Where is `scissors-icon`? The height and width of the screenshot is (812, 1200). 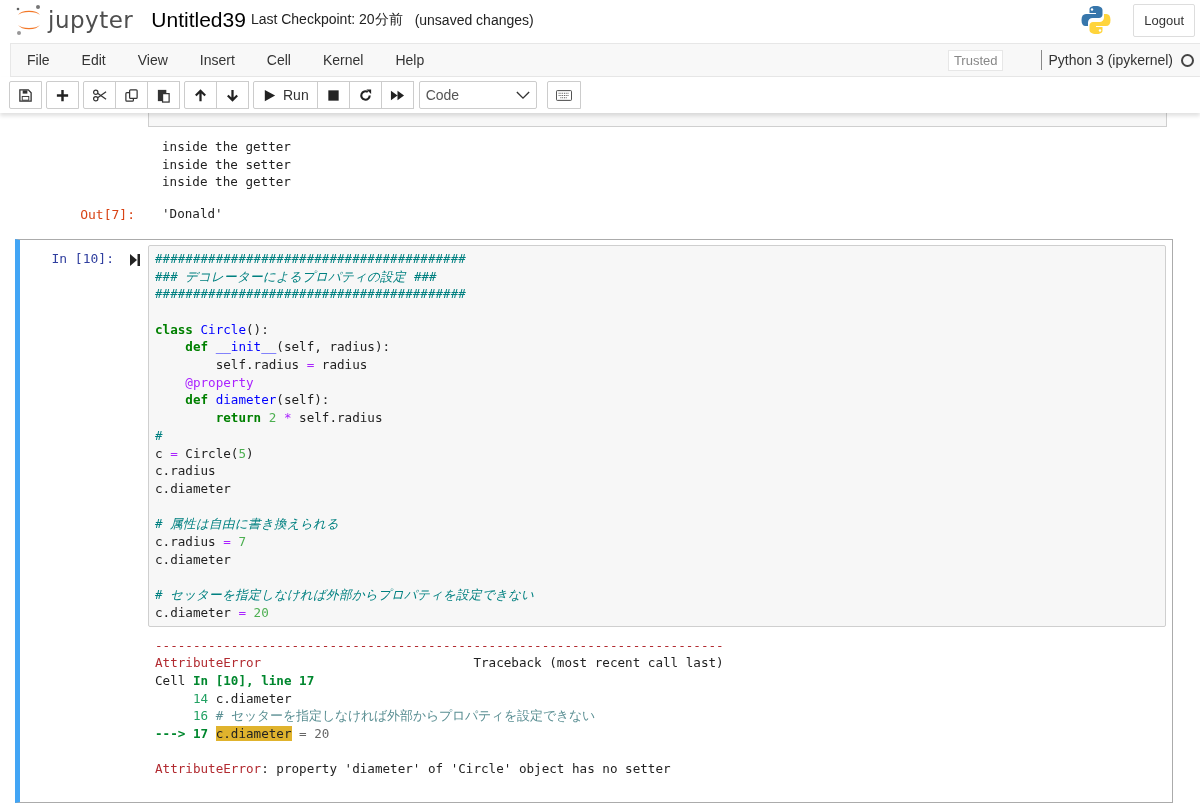
scissors-icon is located at coordinates (99, 95).